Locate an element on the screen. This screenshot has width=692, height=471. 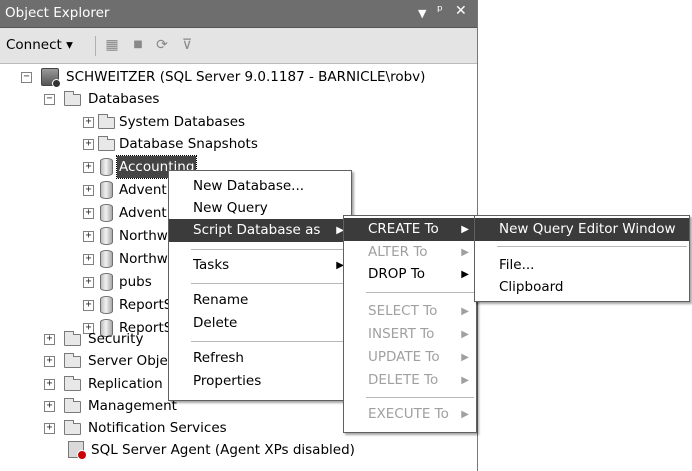
filter-icon: ⊽ is located at coordinates (187, 45).